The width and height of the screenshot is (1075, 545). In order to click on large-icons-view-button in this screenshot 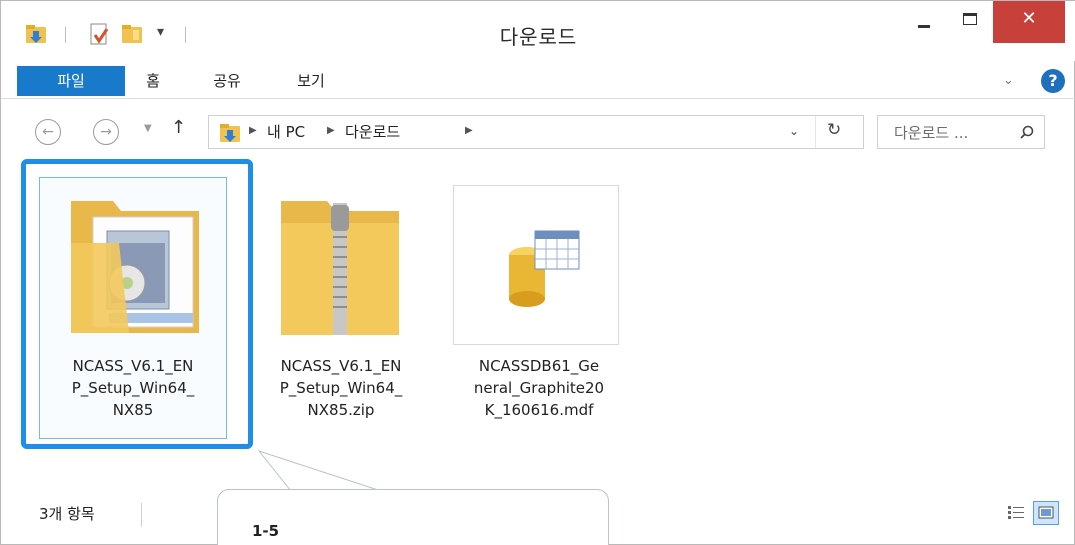, I will do `click(1046, 513)`.